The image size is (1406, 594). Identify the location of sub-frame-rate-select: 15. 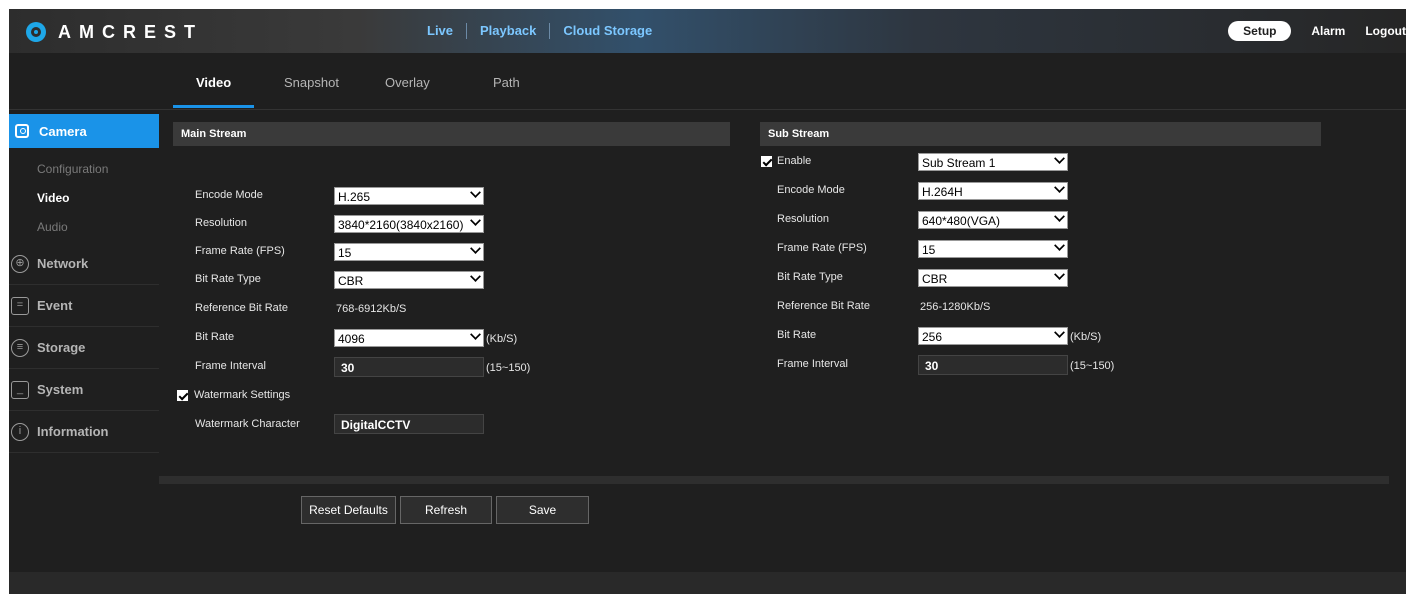
(993, 249).